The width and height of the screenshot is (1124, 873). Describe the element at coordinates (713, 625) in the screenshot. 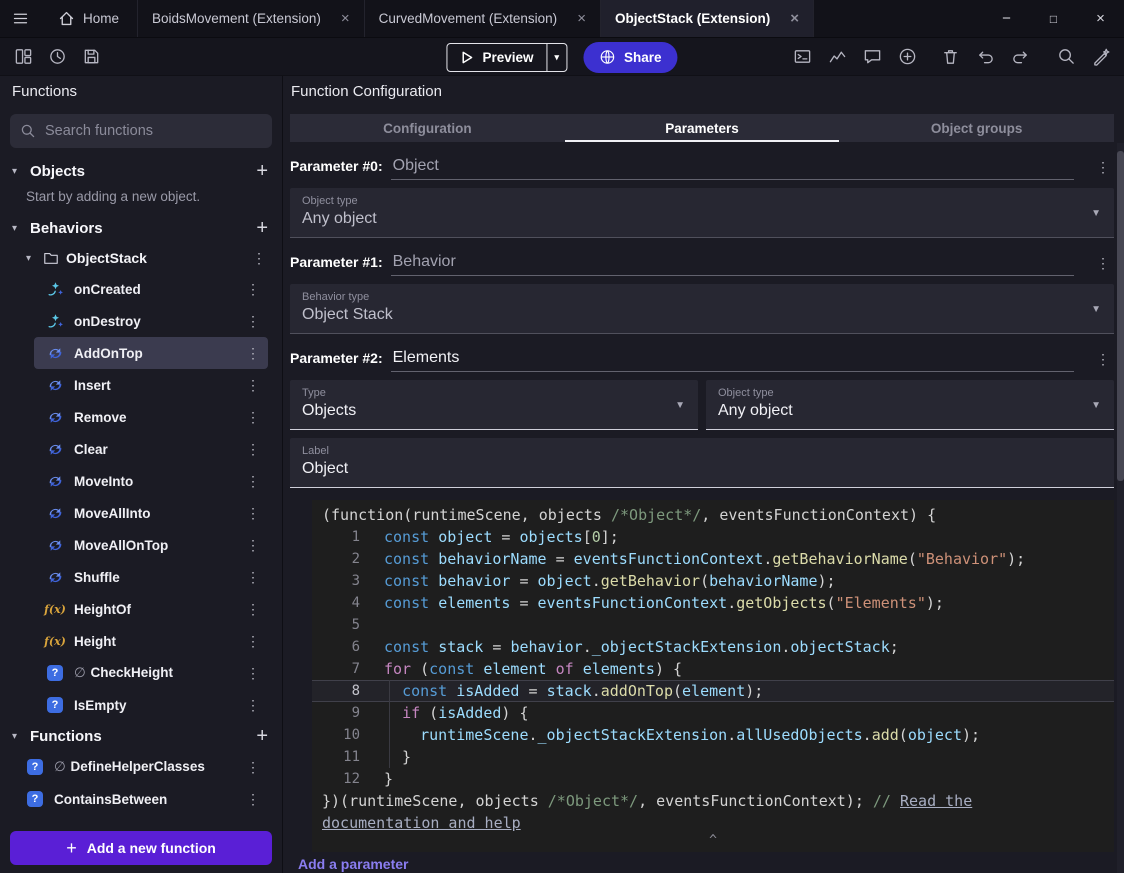

I see `code-line: 5` at that location.